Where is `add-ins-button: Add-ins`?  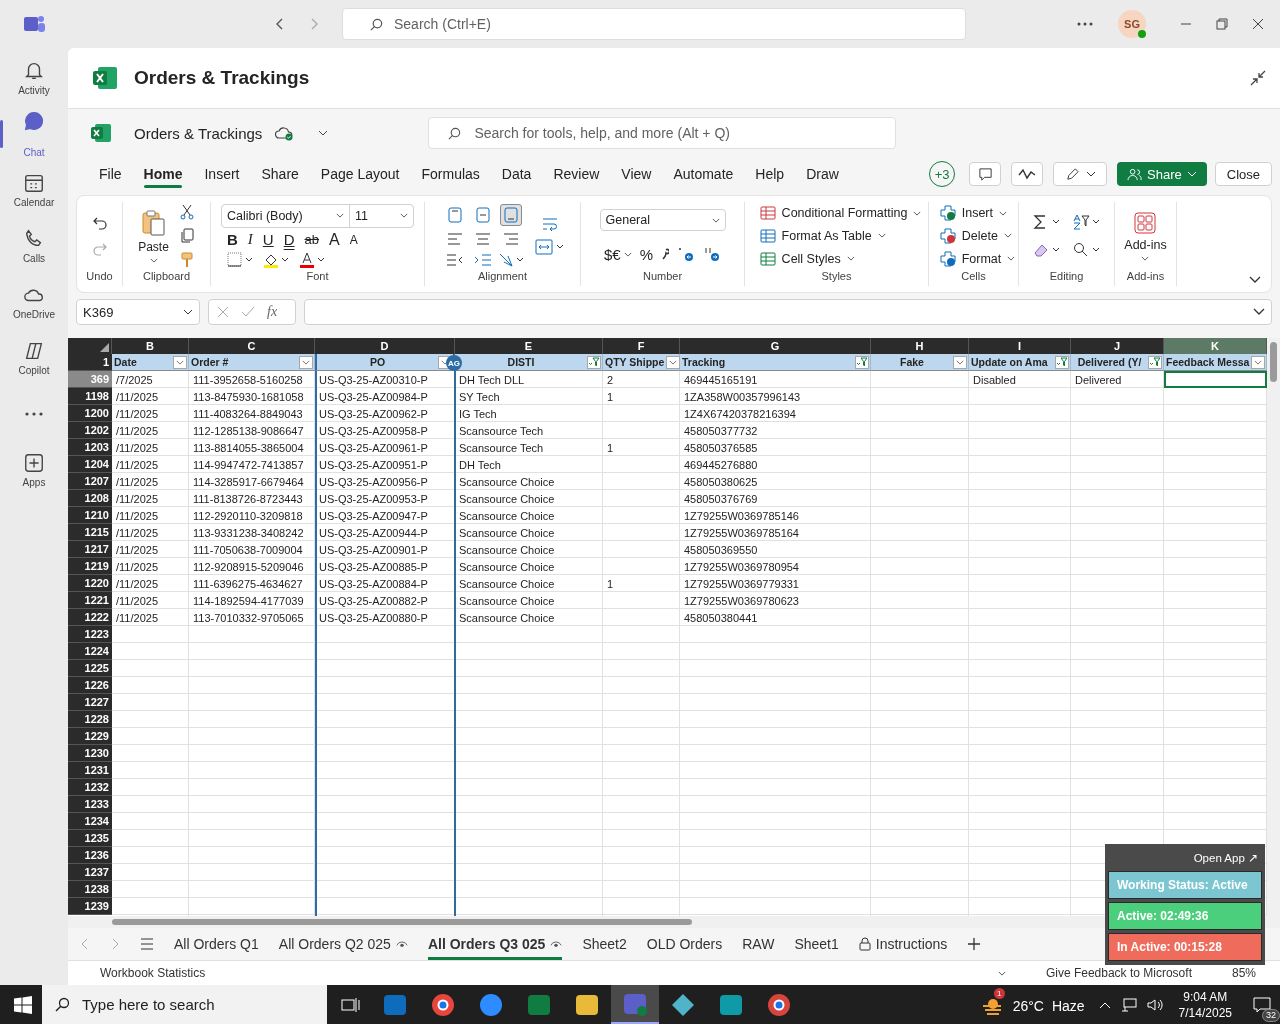
add-ins-button: Add-ins is located at coordinates (1145, 236).